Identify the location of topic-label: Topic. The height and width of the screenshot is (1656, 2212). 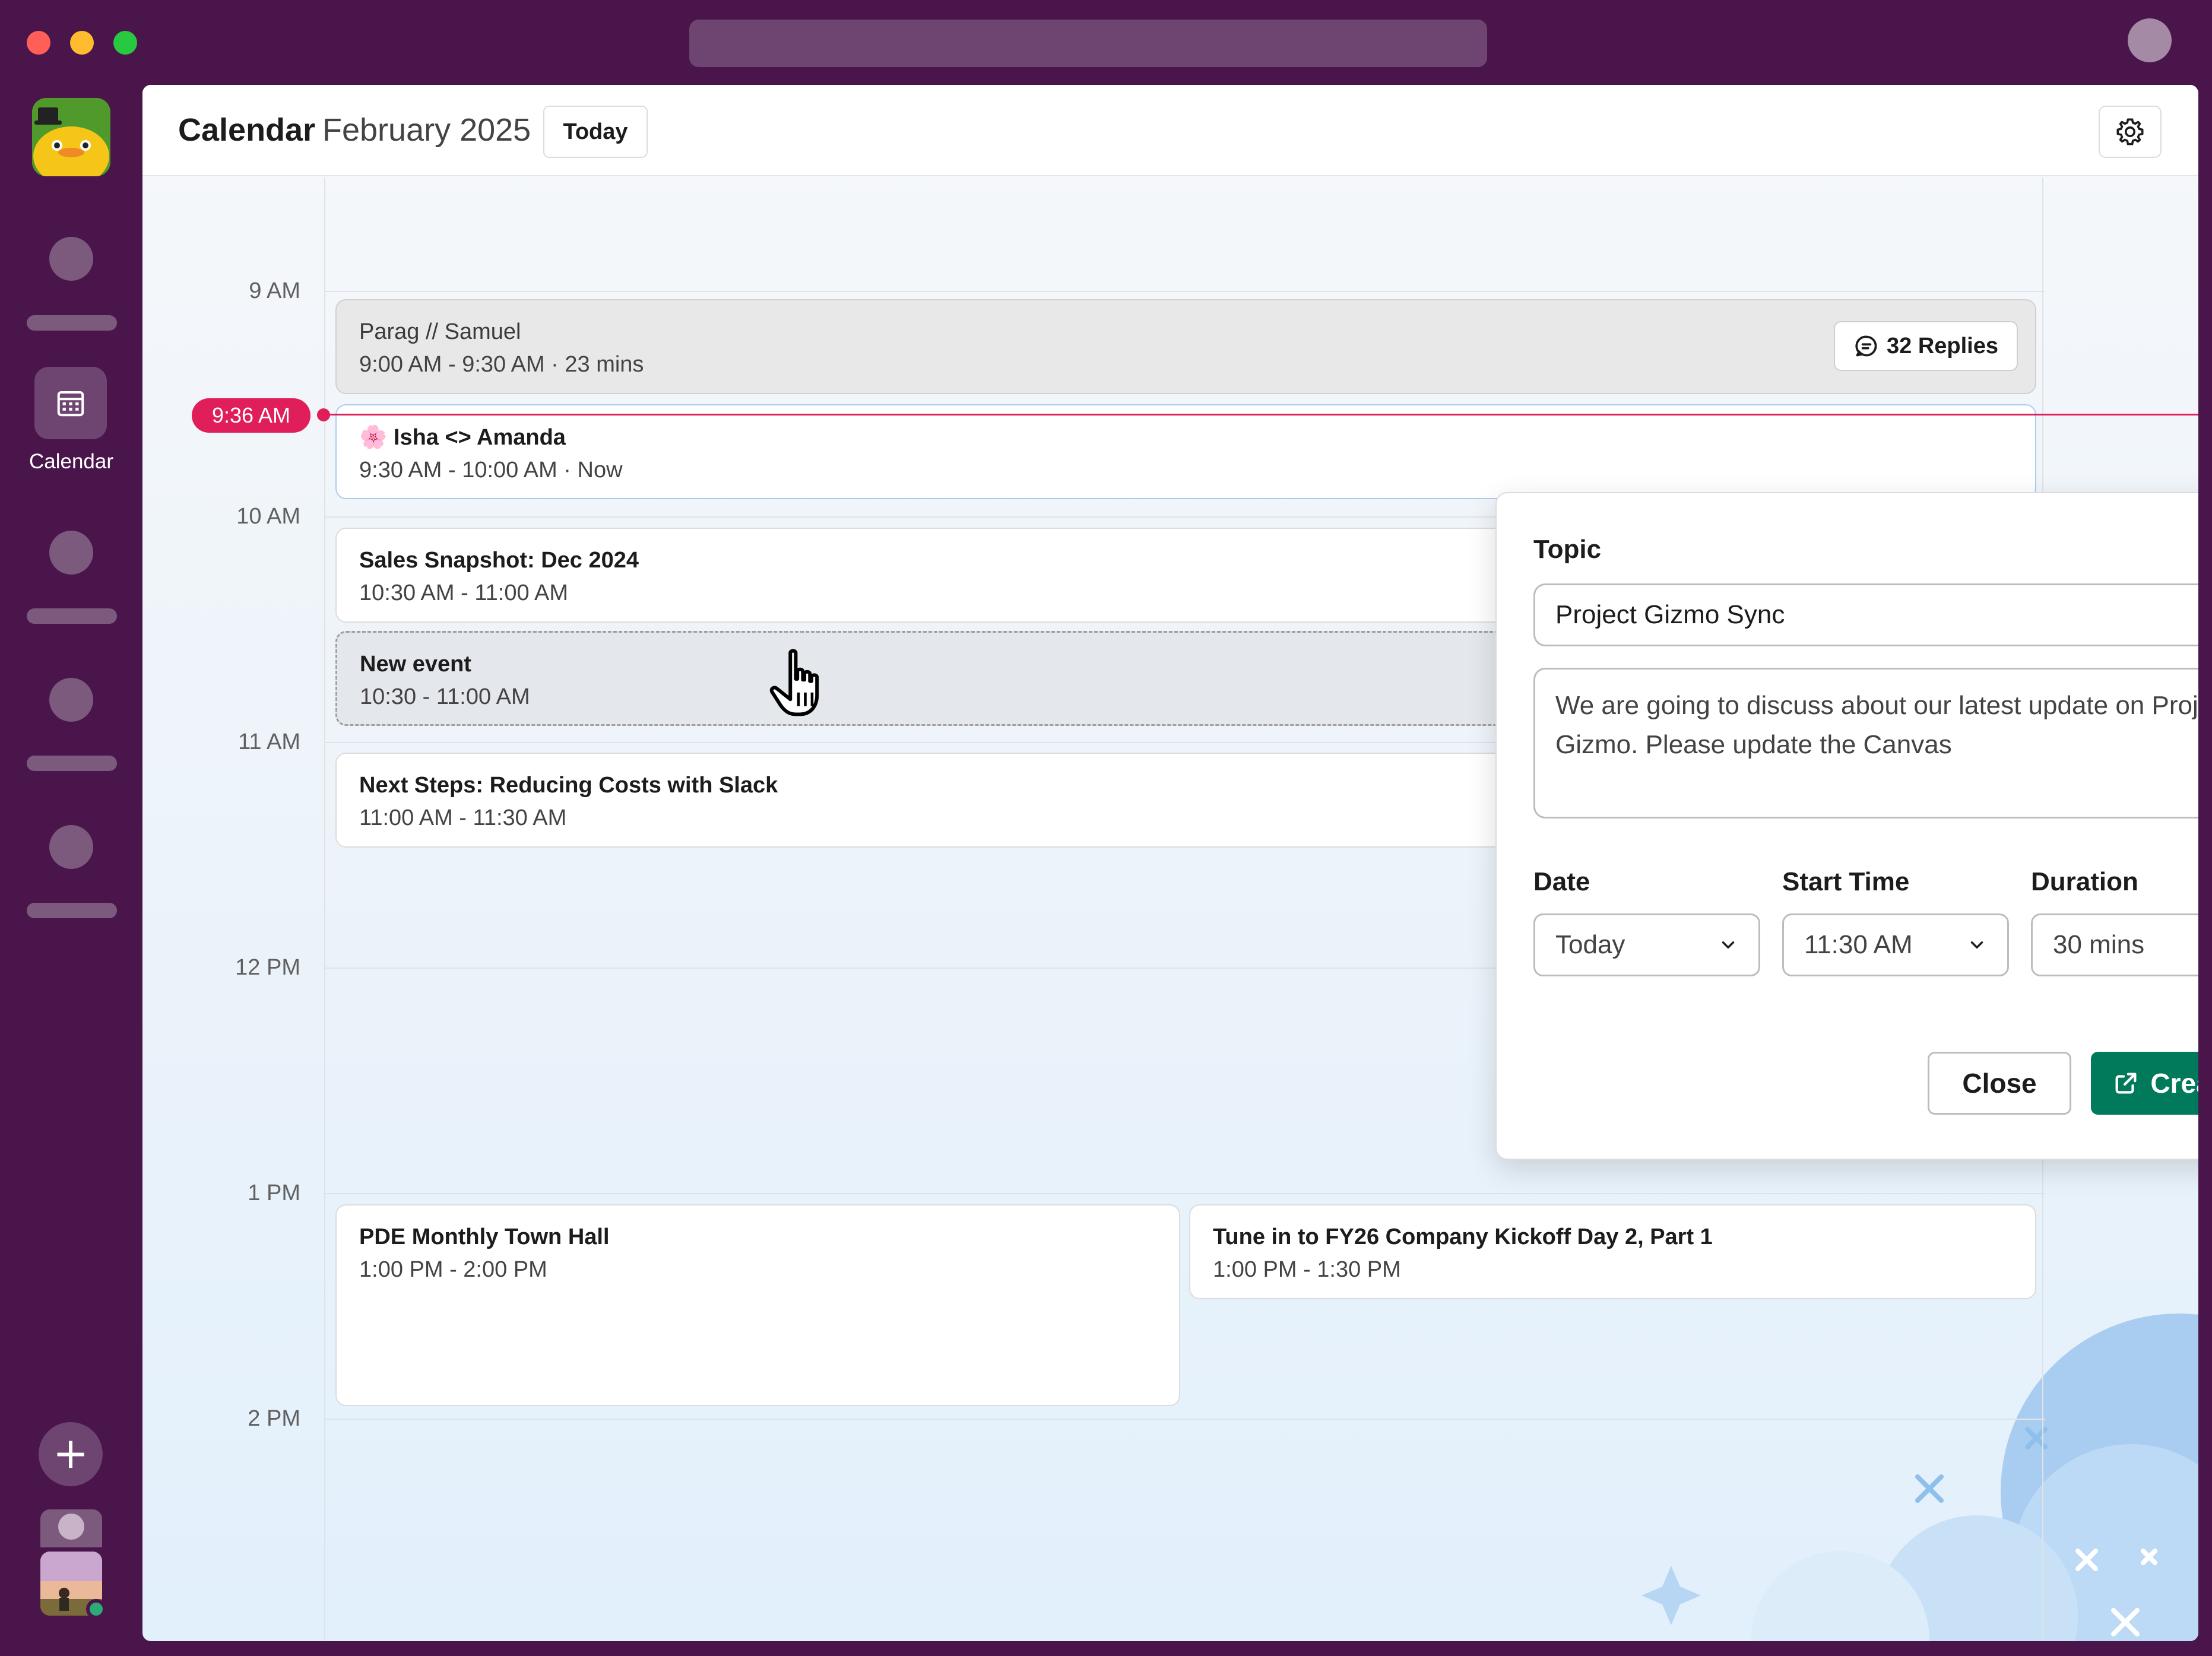
(1567, 549).